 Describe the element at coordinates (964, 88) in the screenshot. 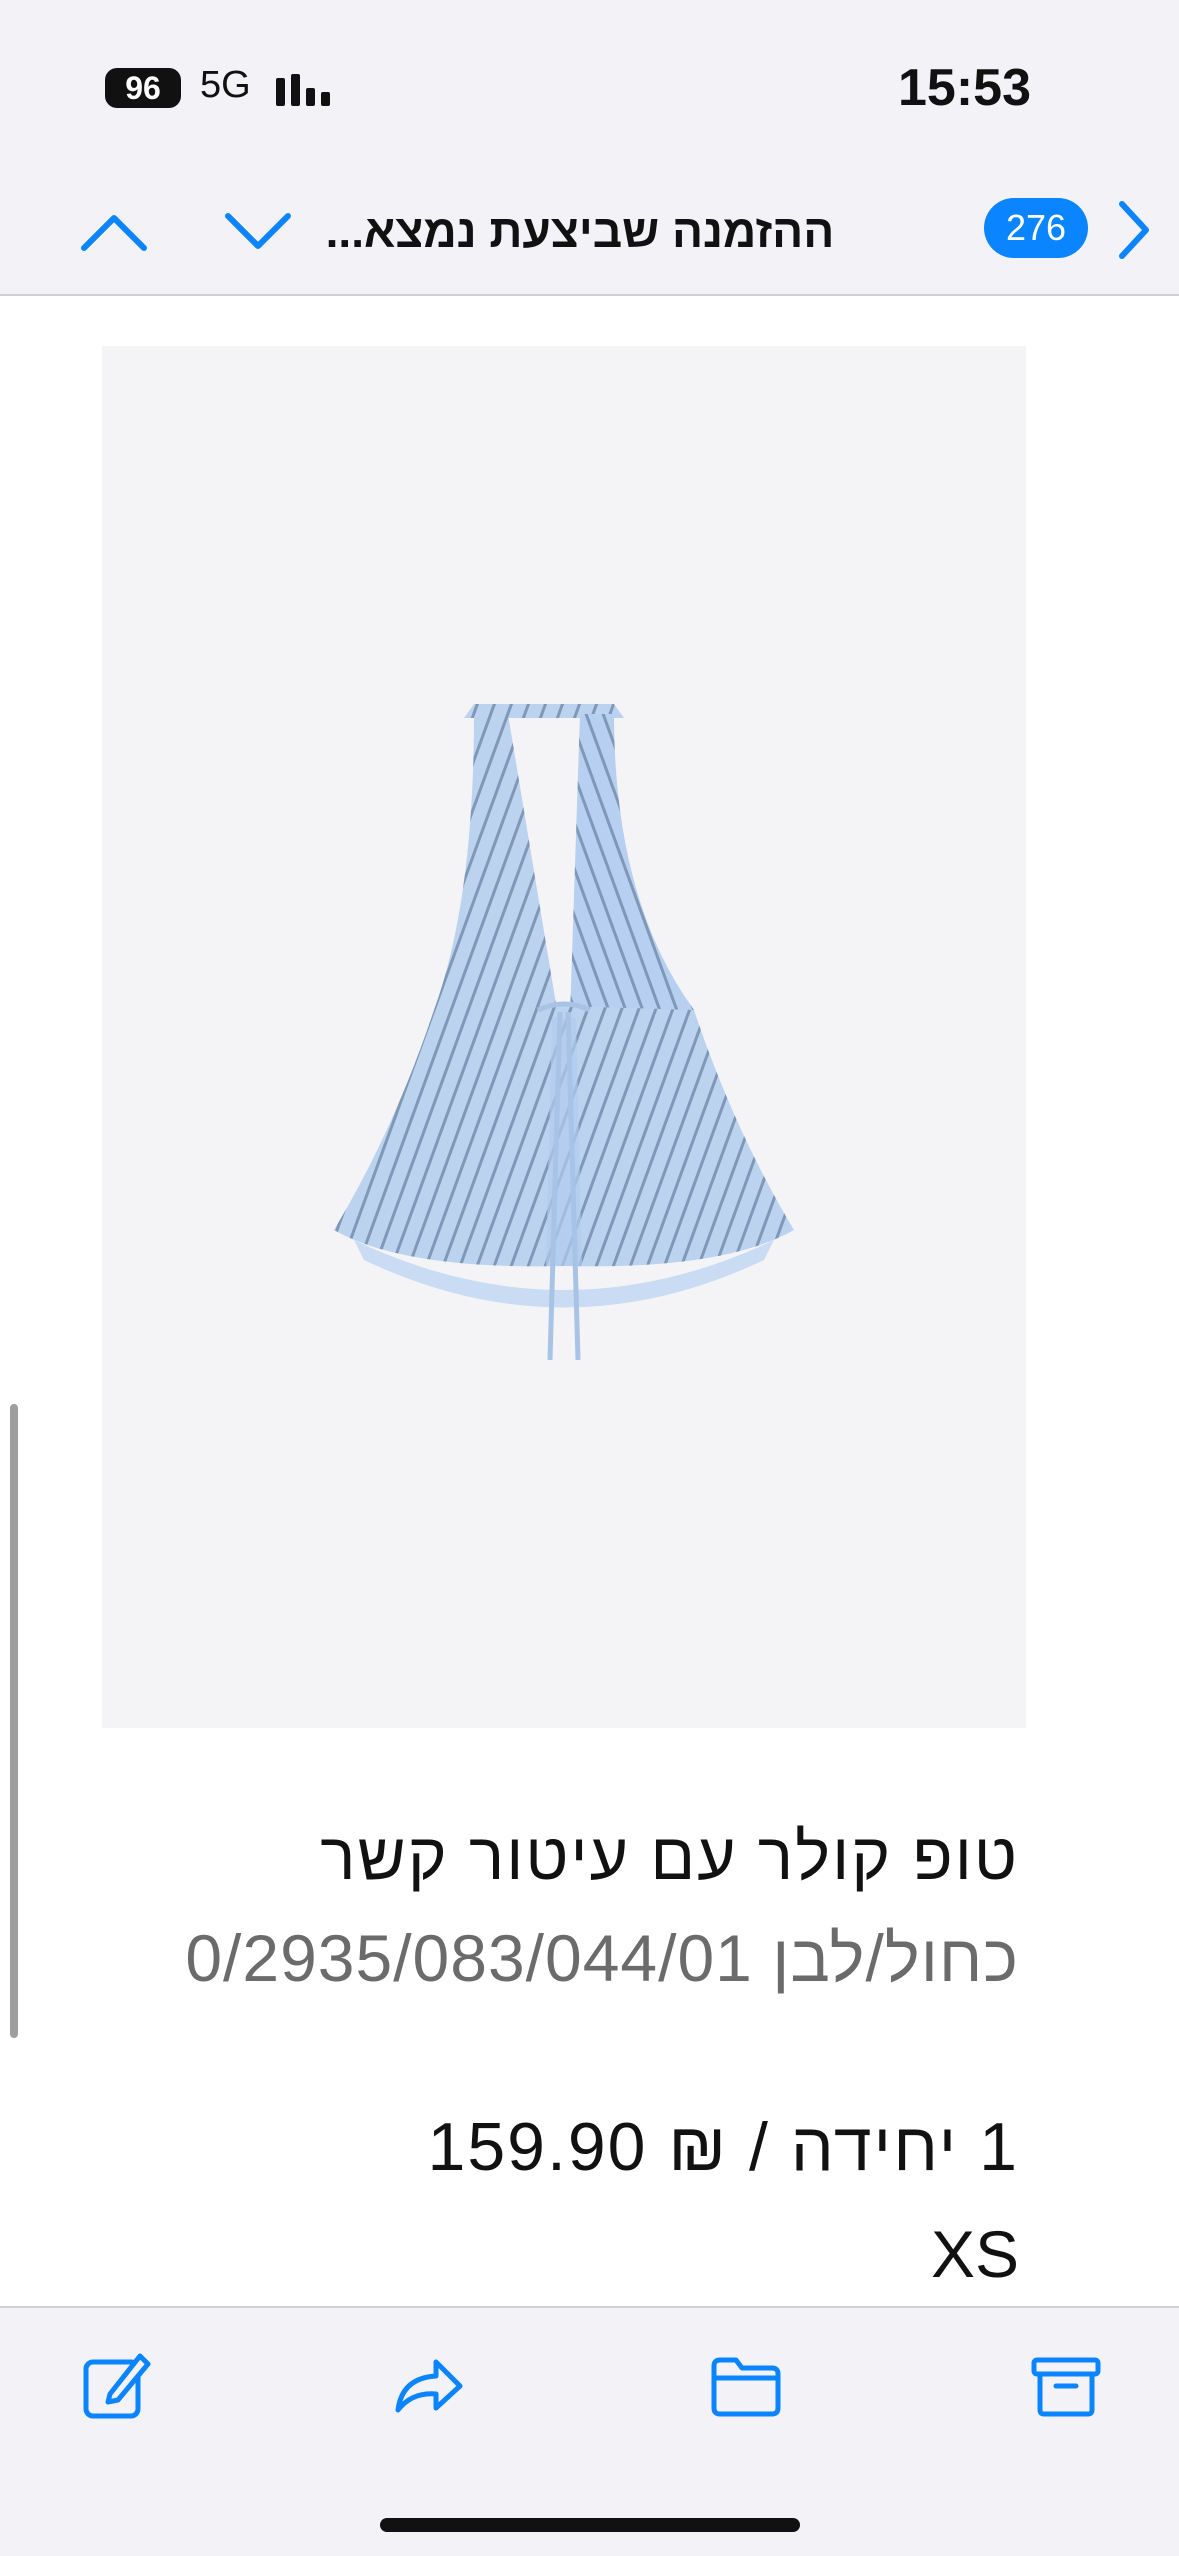

I see `clock: 15:53` at that location.